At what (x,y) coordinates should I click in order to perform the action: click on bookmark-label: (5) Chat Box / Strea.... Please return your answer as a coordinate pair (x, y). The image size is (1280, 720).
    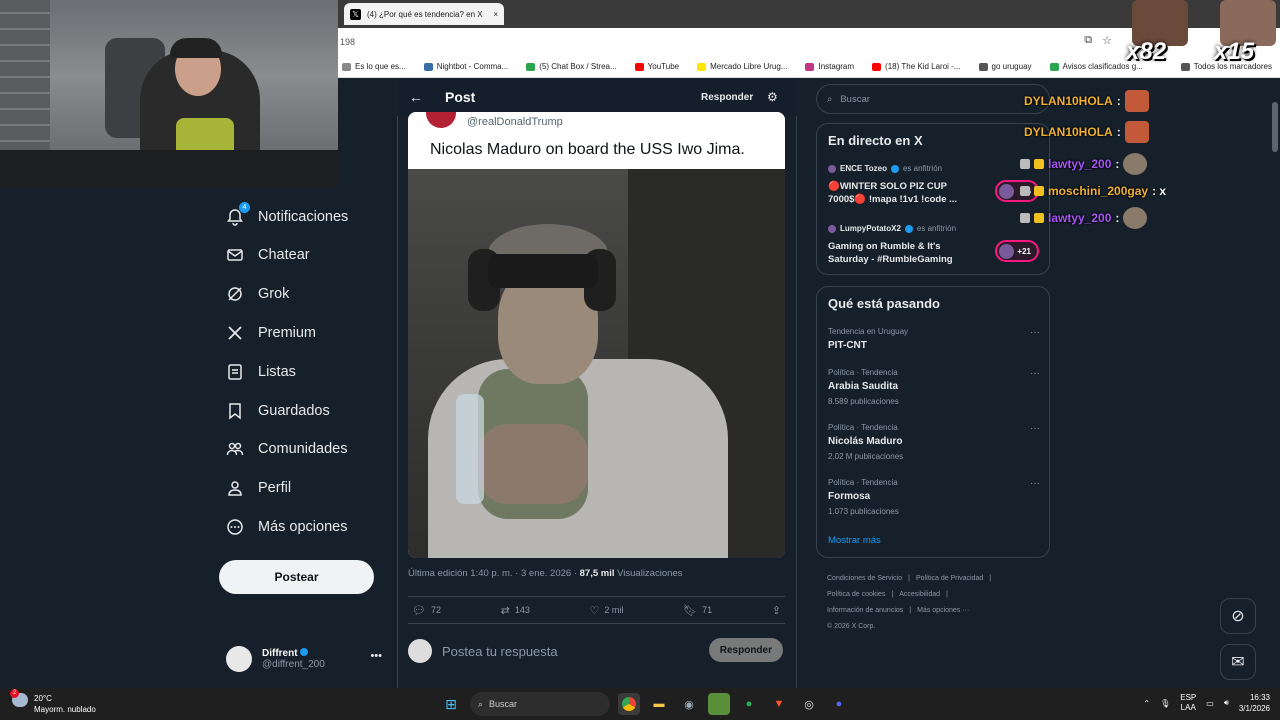
    Looking at the image, I should click on (578, 66).